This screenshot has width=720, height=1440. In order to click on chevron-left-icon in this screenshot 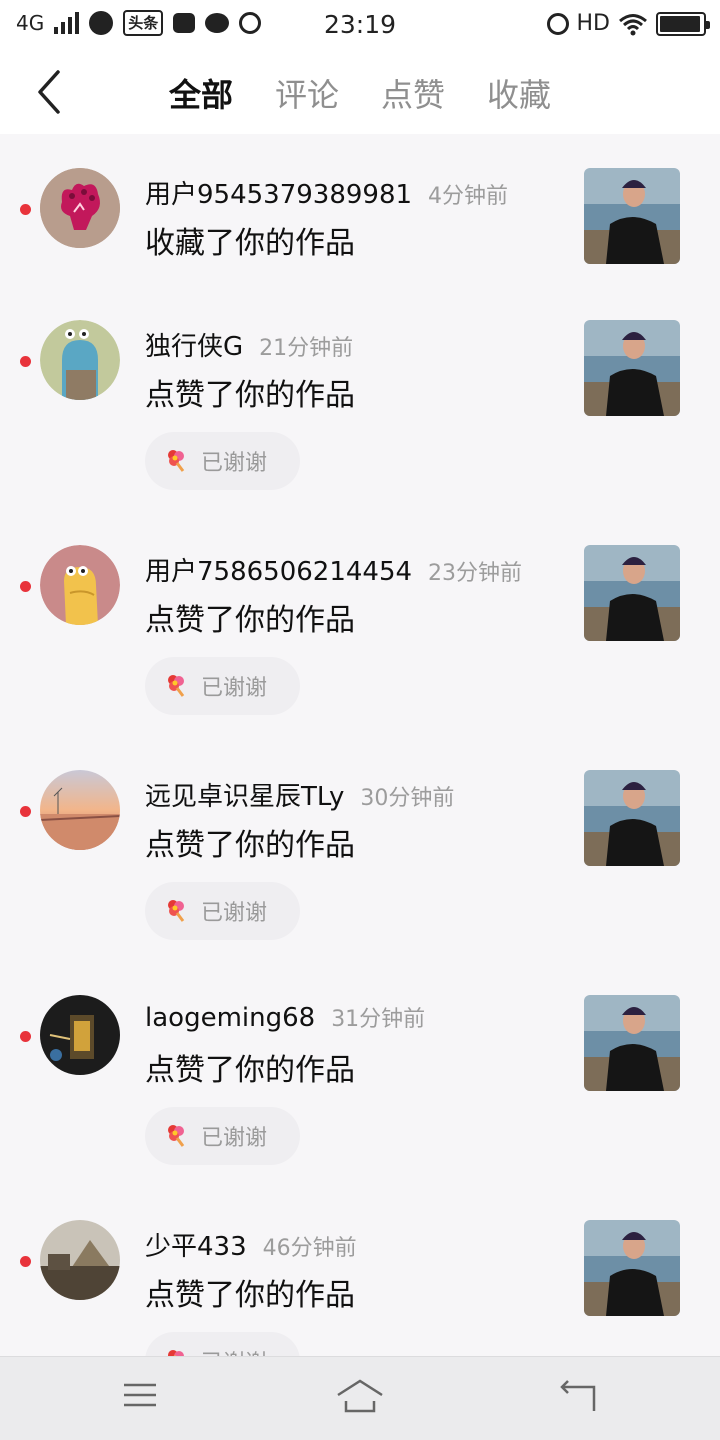, I will do `click(49, 92)`.